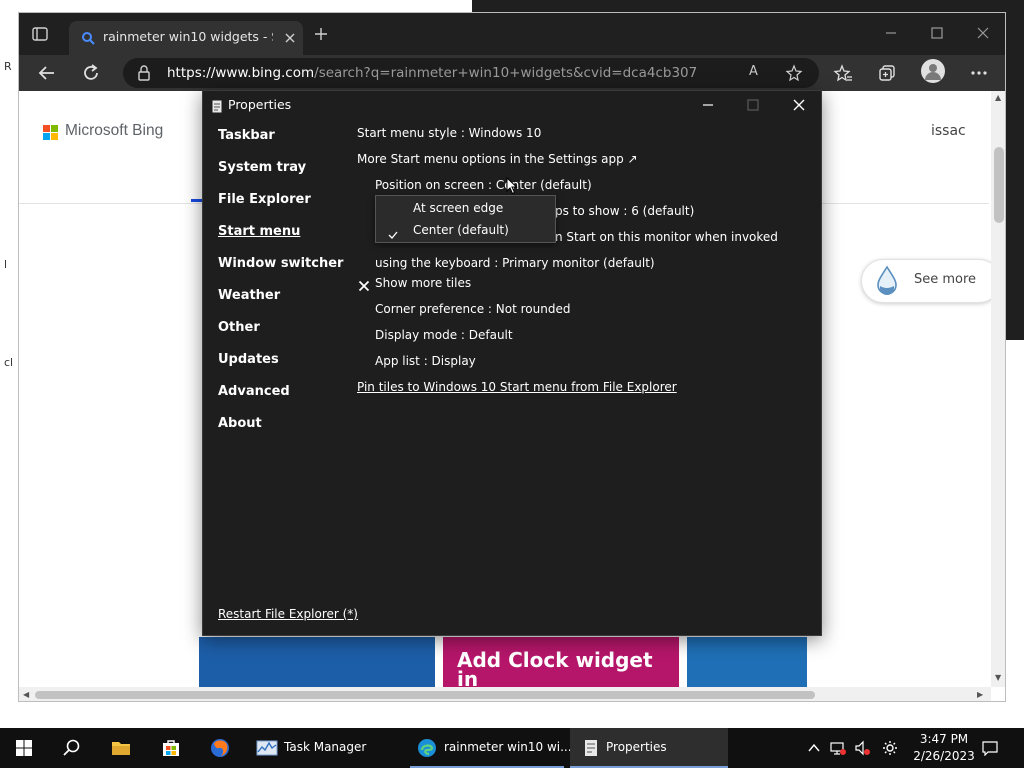 The width and height of the screenshot is (1024, 768). Describe the element at coordinates (144, 73) in the screenshot. I see `lock-icon` at that location.